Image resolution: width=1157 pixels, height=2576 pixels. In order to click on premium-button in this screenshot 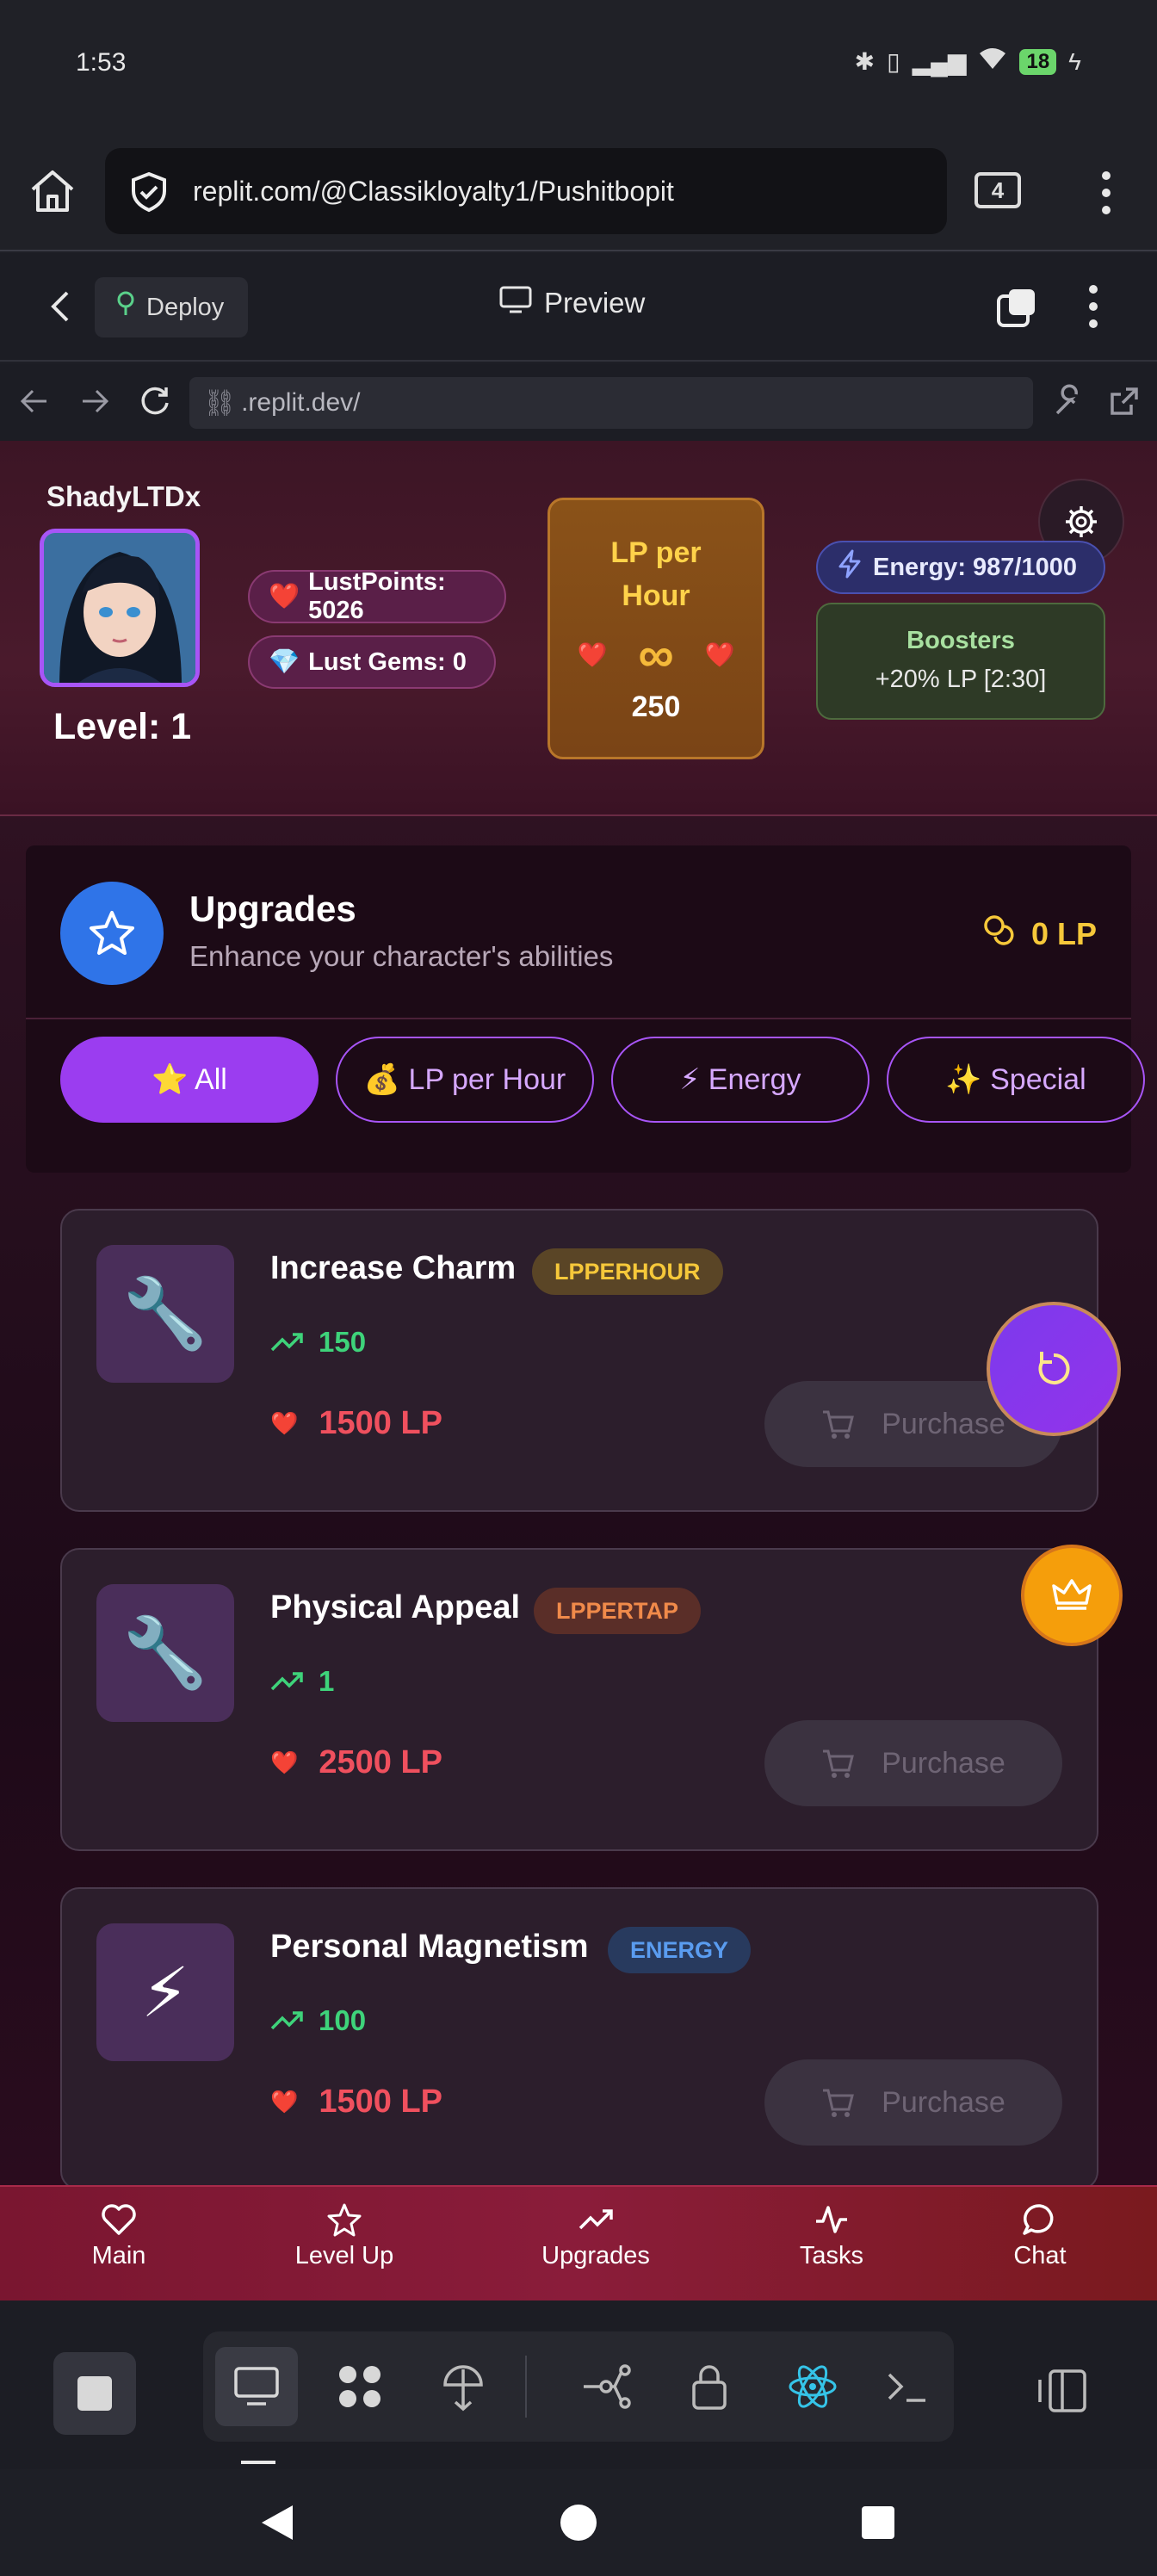, I will do `click(1072, 1596)`.